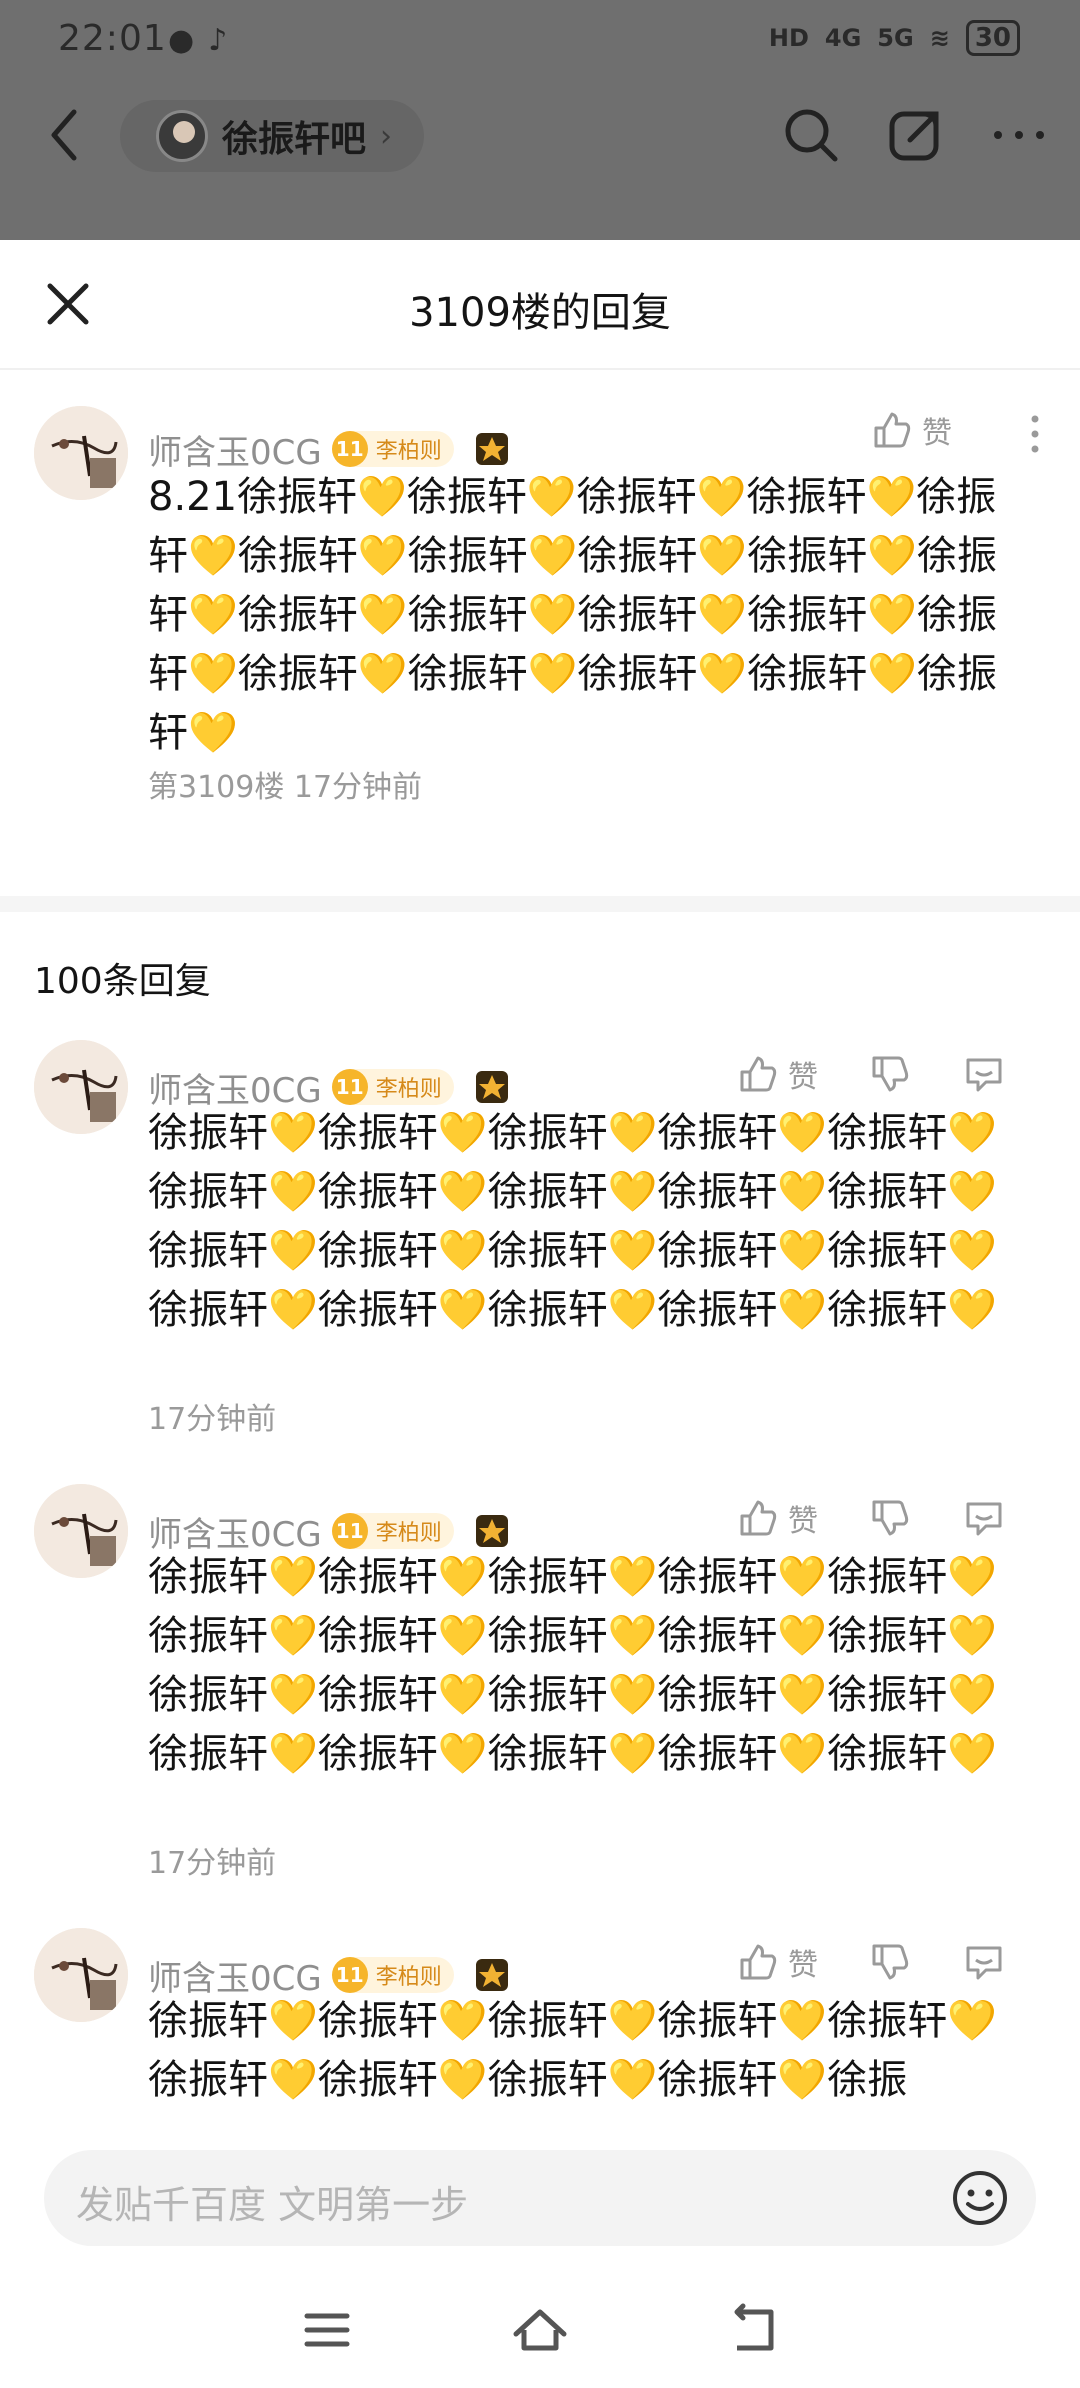 The image size is (1080, 2388). Describe the element at coordinates (540, 904) in the screenshot. I see `section-divider` at that location.